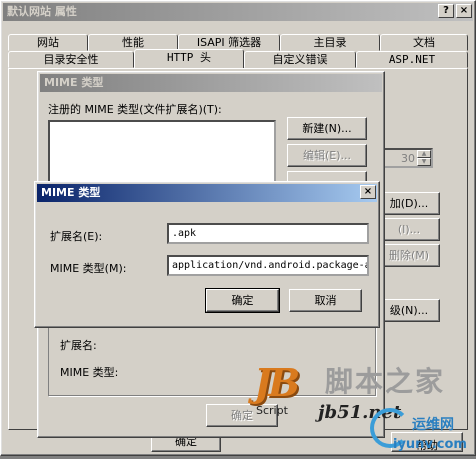 Image resolution: width=476 pixels, height=459 pixels. I want to click on jb51-site-name: 脚本之家, so click(385, 381).